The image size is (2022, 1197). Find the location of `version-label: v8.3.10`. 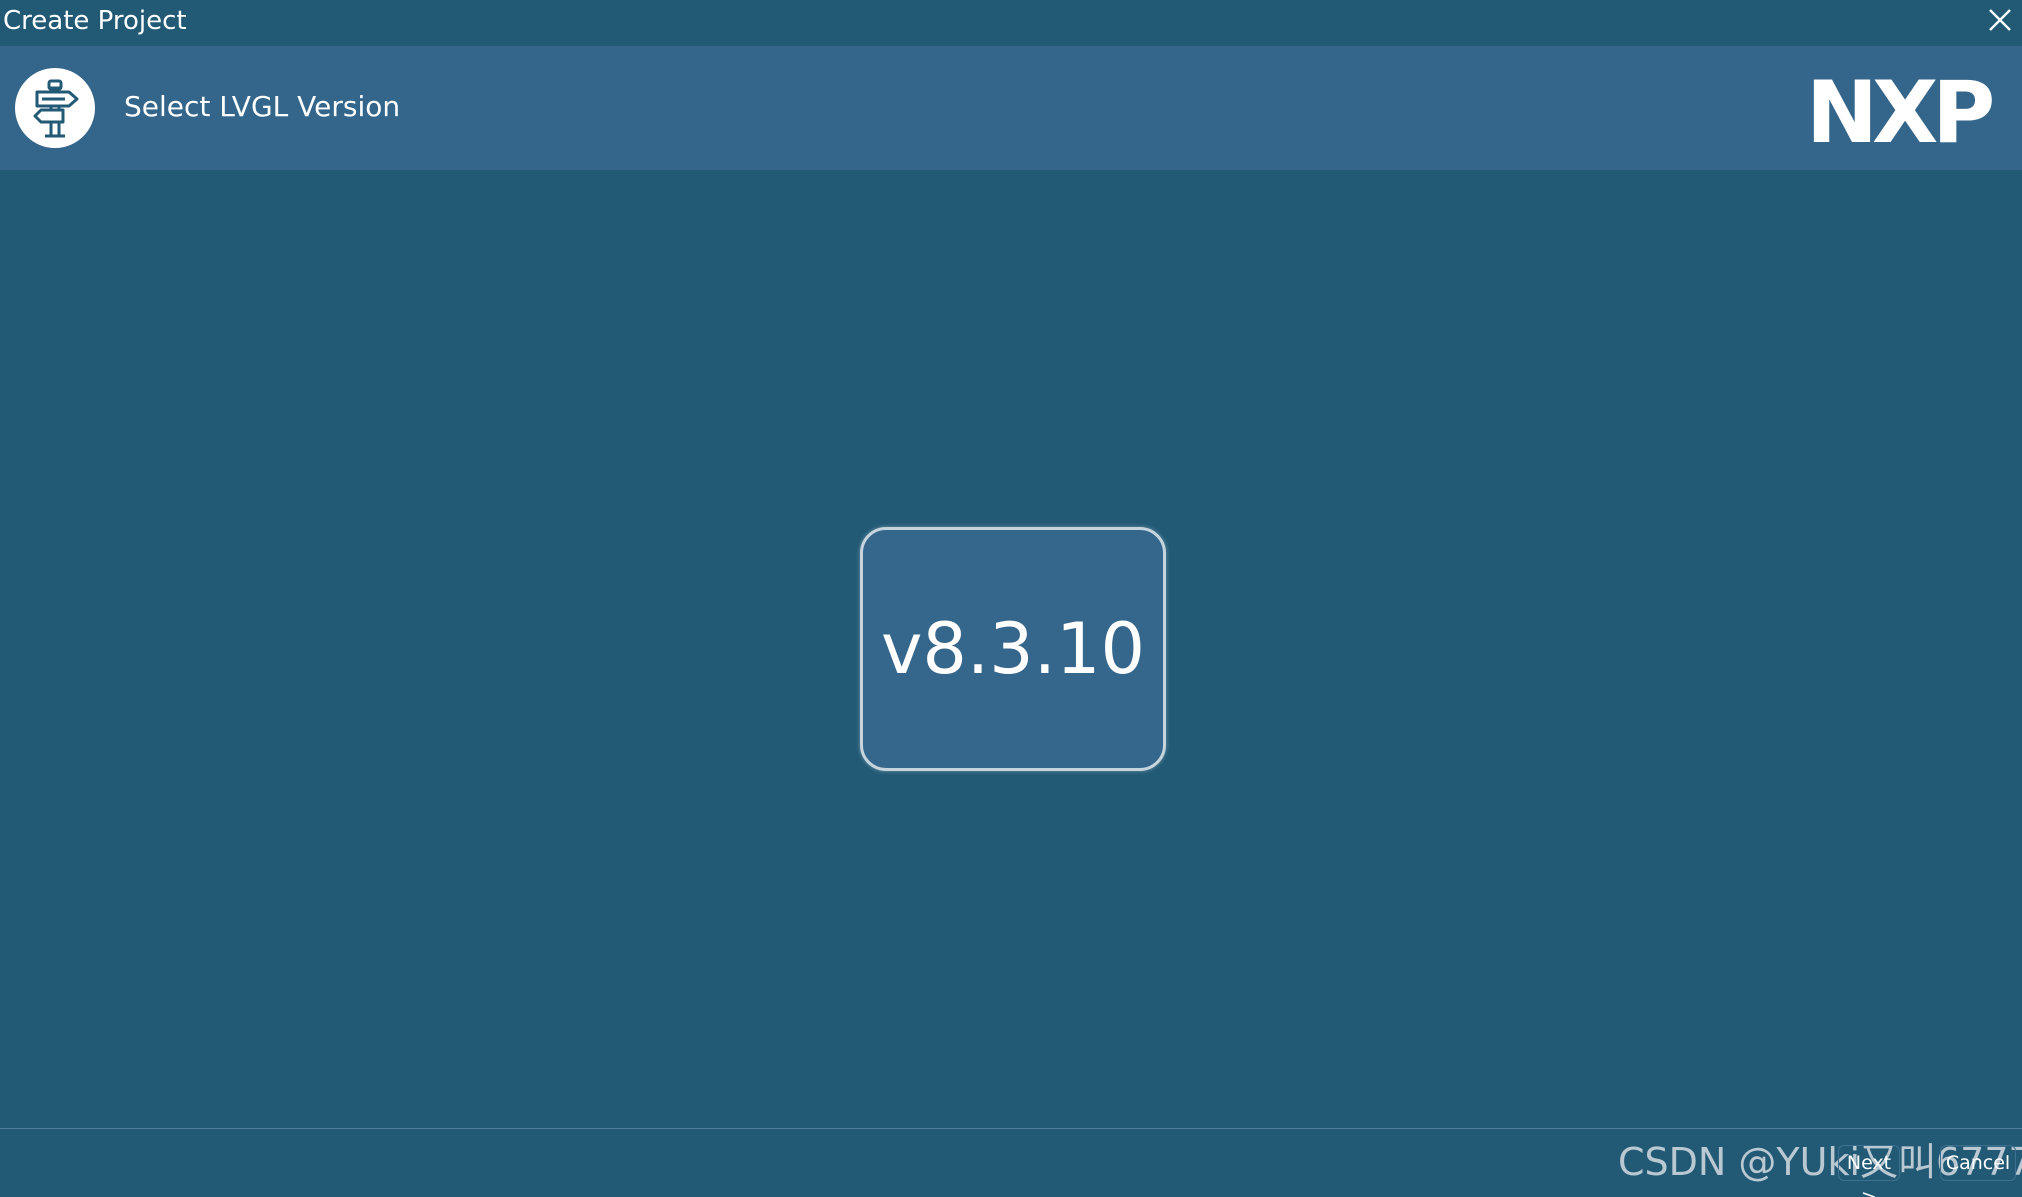

version-label: v8.3.10 is located at coordinates (1013, 649).